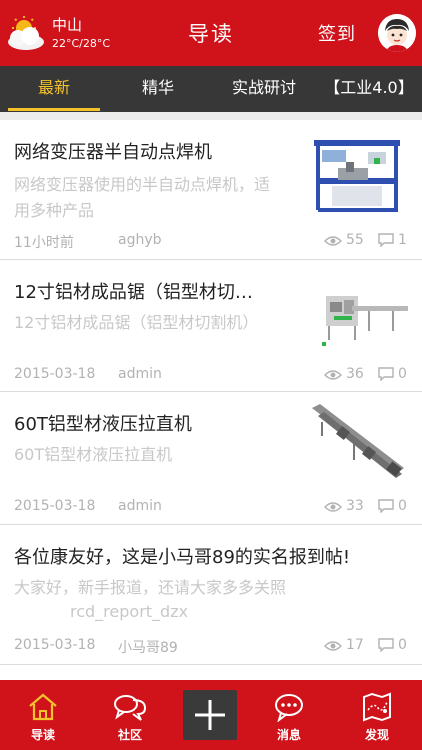 The width and height of the screenshot is (422, 750). I want to click on user-avatar-icon, so click(397, 33).